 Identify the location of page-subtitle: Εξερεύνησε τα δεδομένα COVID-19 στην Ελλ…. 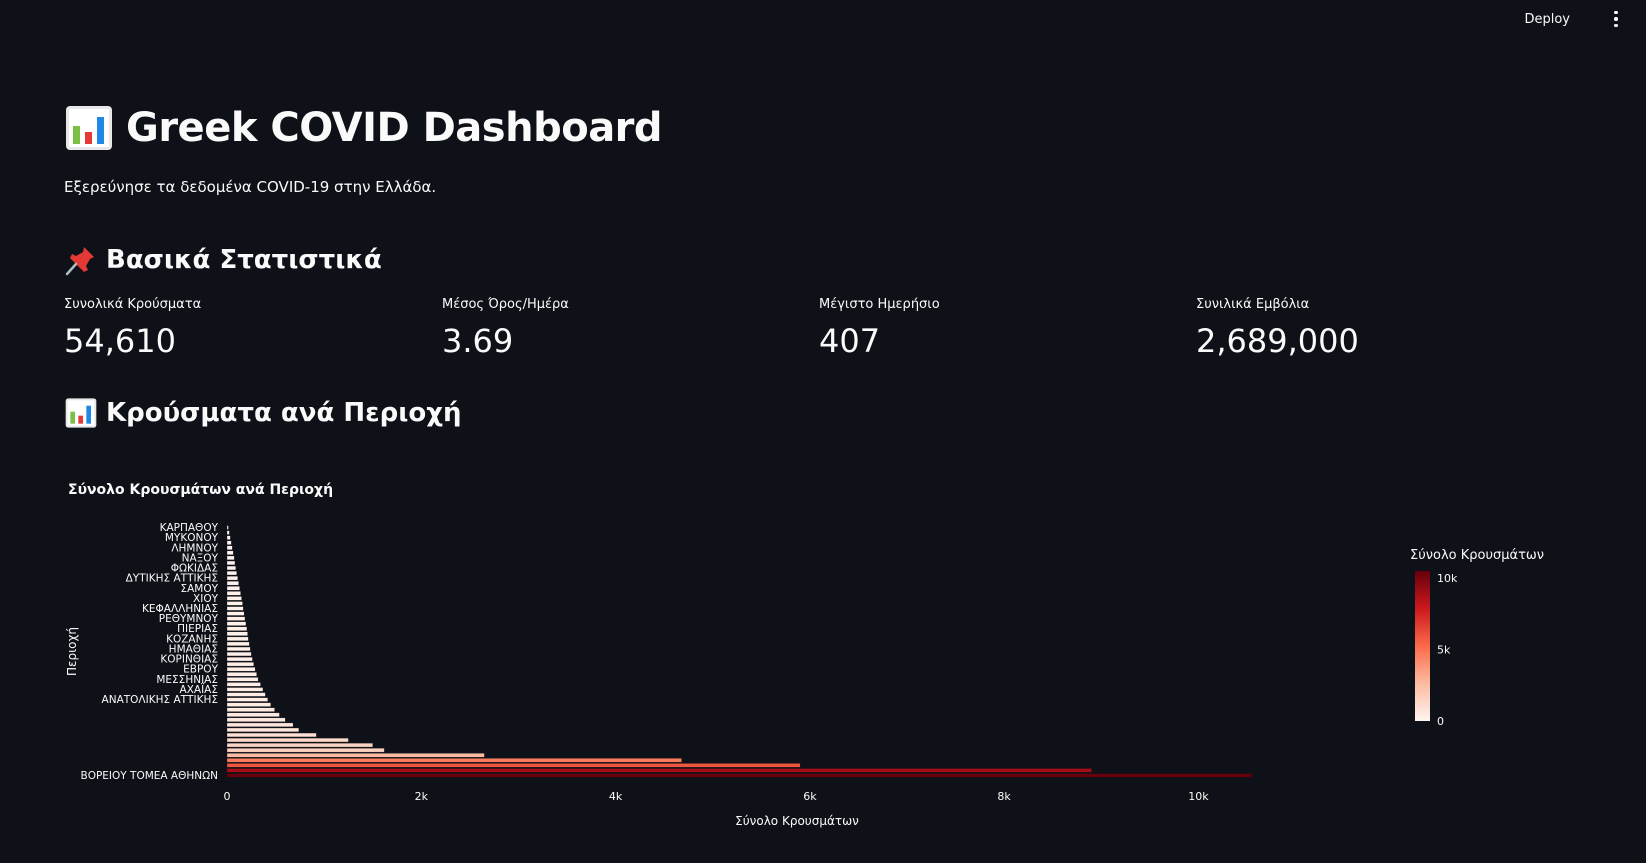
(250, 187).